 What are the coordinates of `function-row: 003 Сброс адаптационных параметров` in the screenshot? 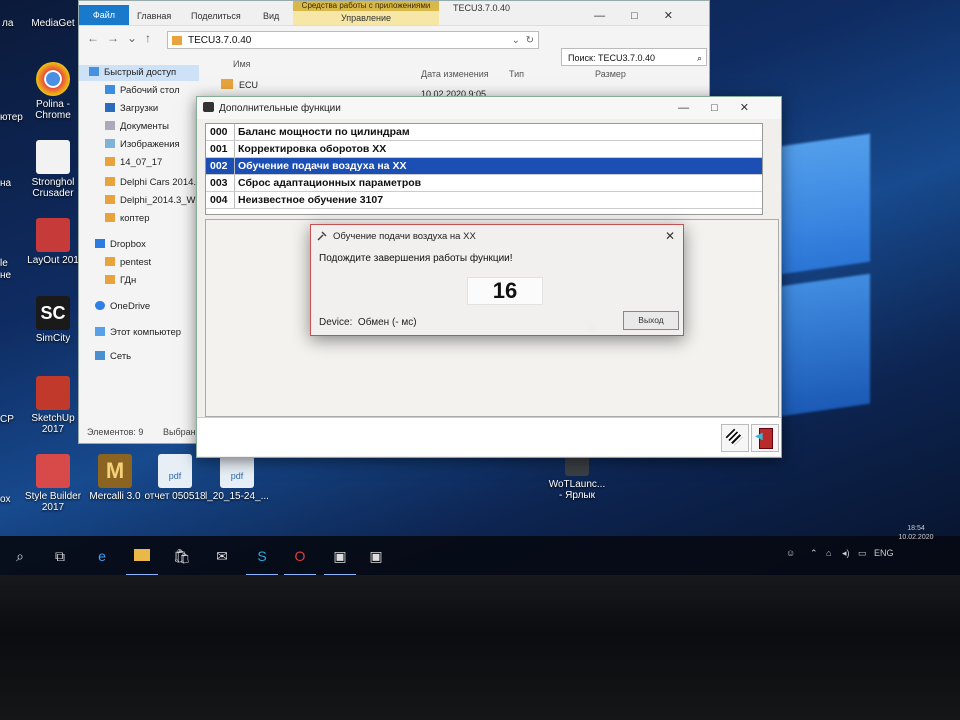 It's located at (484, 183).